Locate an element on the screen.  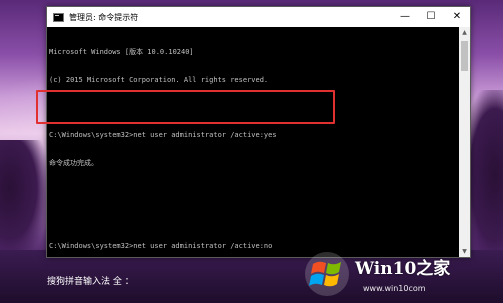
window-title: 管理员: 命令提示符 is located at coordinates (104, 17).